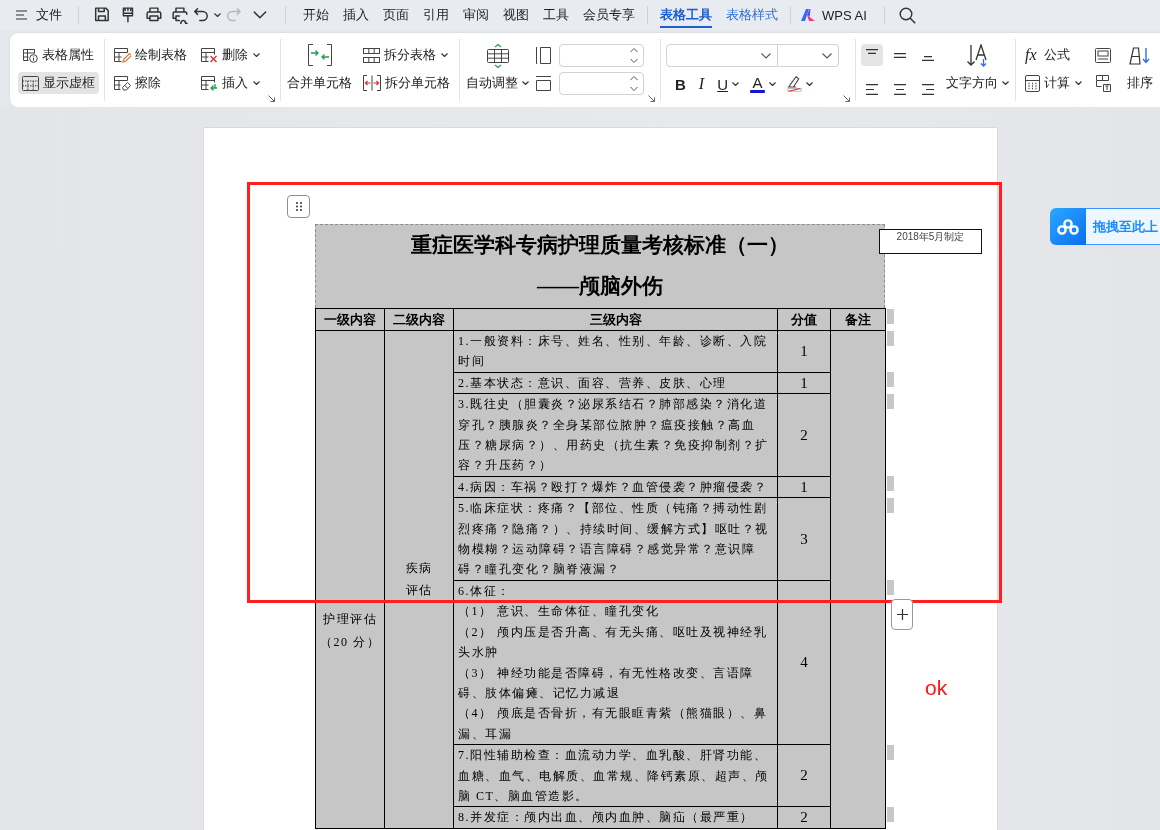  What do you see at coordinates (977, 69) in the screenshot?
I see `text-direction-button: 文字方向` at bounding box center [977, 69].